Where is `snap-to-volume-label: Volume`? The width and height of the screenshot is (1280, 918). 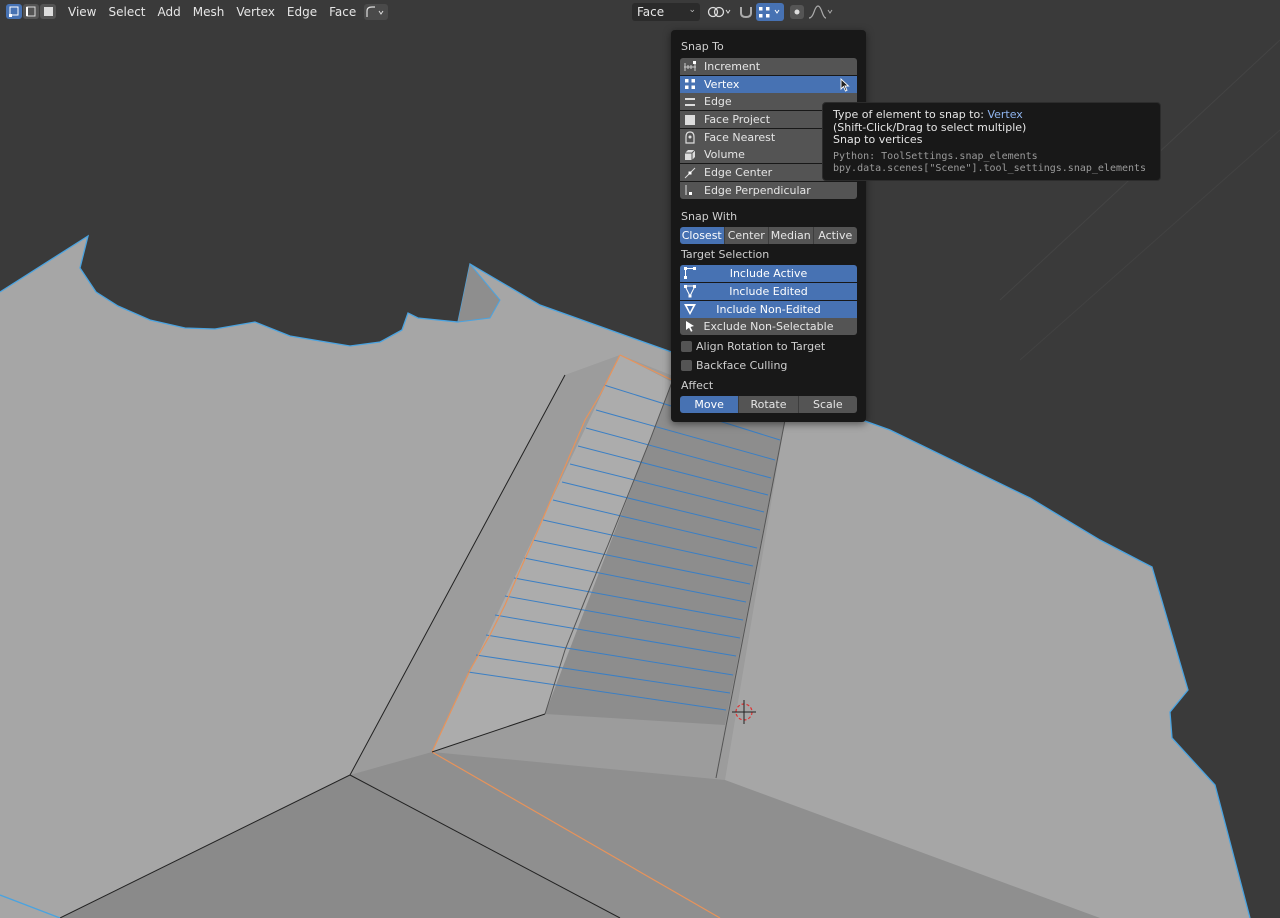 snap-to-volume-label: Volume is located at coordinates (724, 155).